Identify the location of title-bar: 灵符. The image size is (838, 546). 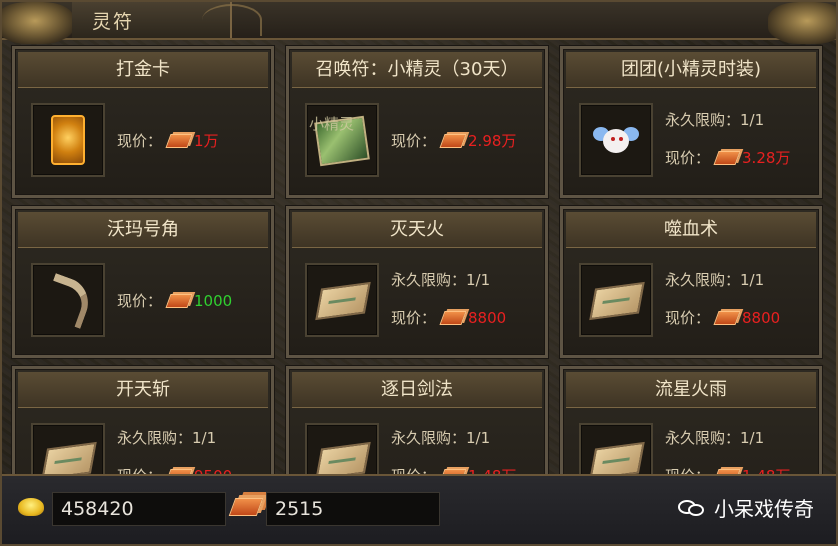
(419, 23).